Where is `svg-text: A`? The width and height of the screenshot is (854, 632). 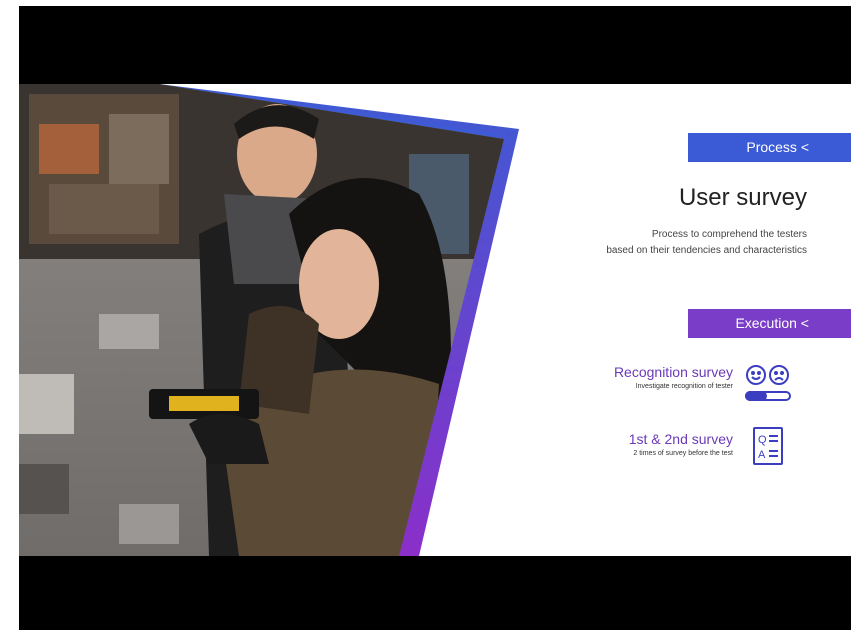 svg-text: A is located at coordinates (762, 455).